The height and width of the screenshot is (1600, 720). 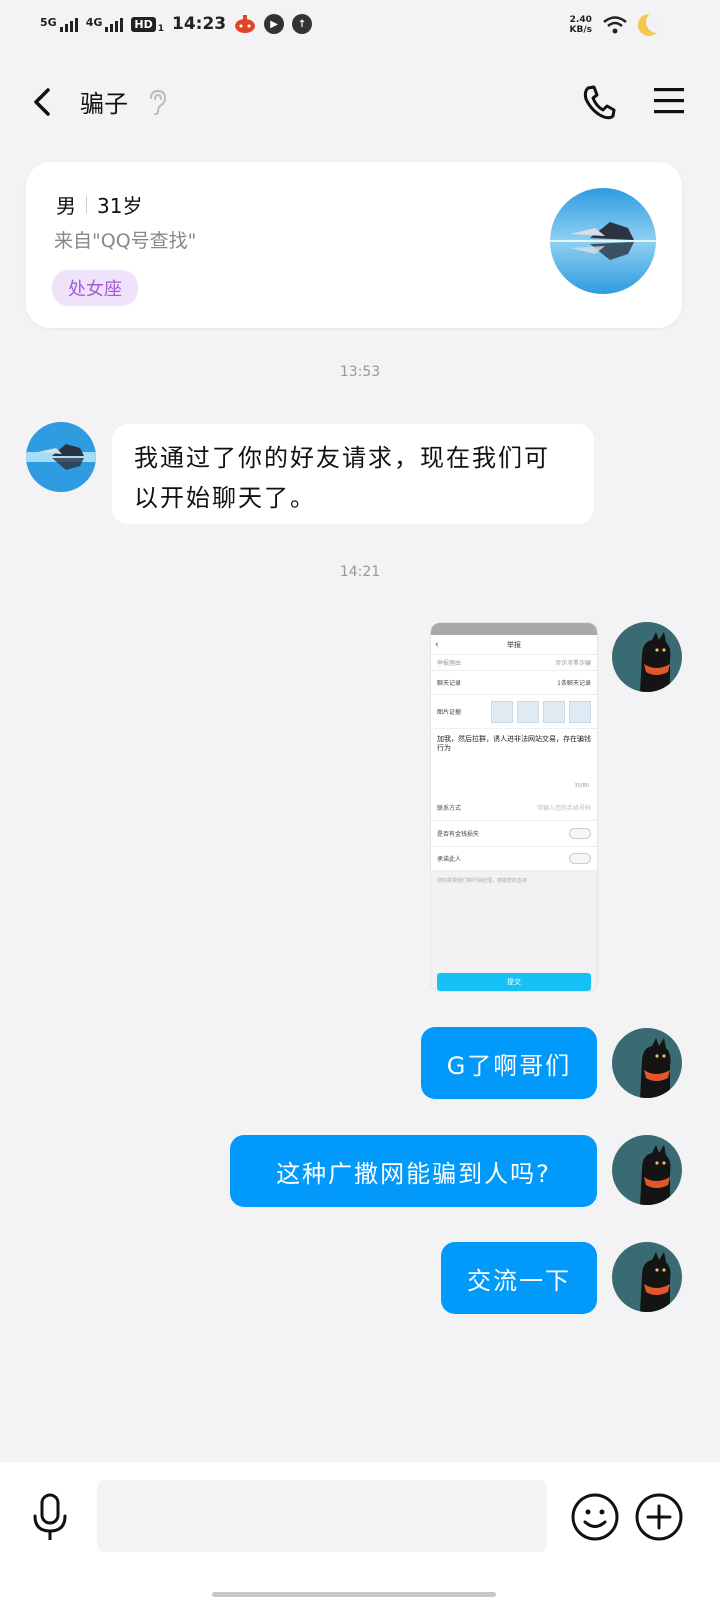 What do you see at coordinates (125, 241) in the screenshot?
I see `profile-source: 来自"QQ号查找"` at bounding box center [125, 241].